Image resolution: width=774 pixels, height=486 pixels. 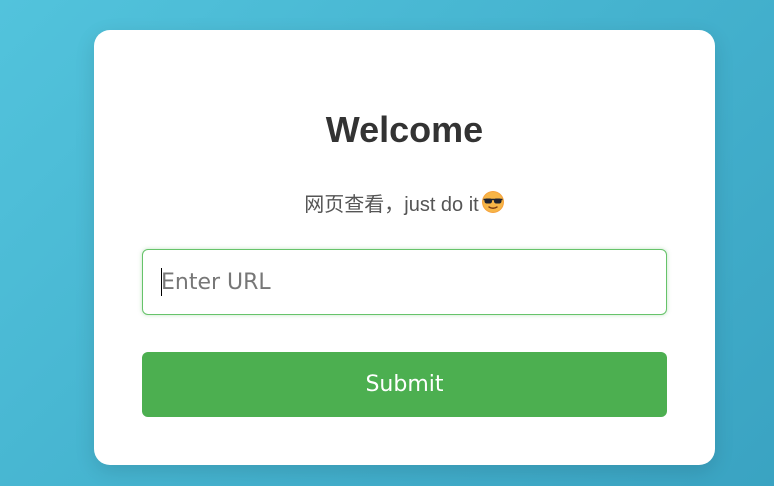 I want to click on page-title: Welcome, so click(x=404, y=129).